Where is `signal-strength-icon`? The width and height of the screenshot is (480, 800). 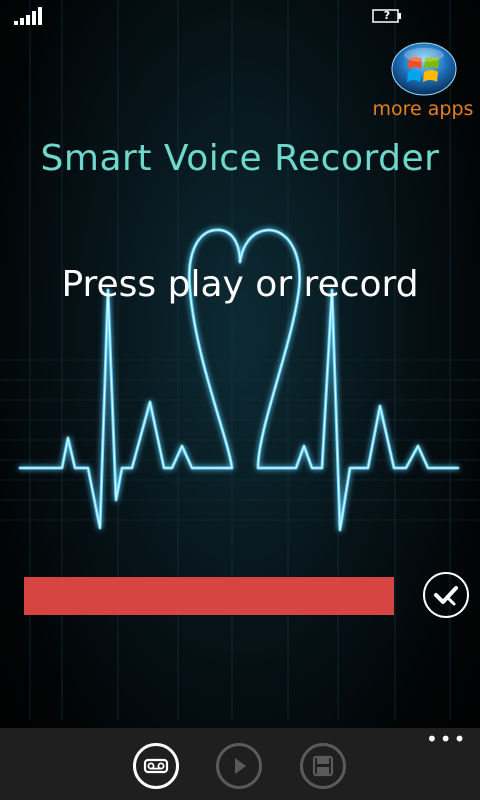
signal-strength-icon is located at coordinates (28, 16).